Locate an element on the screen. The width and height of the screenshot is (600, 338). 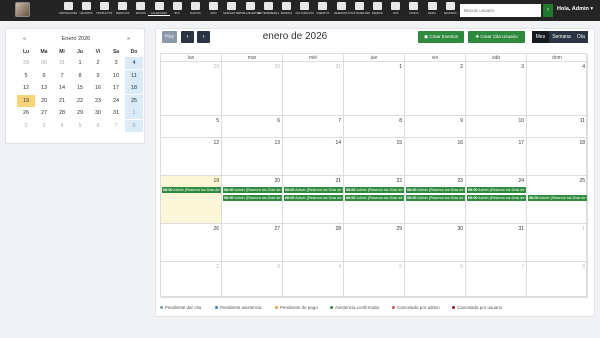
mini-day: 22 is located at coordinates (80, 101).